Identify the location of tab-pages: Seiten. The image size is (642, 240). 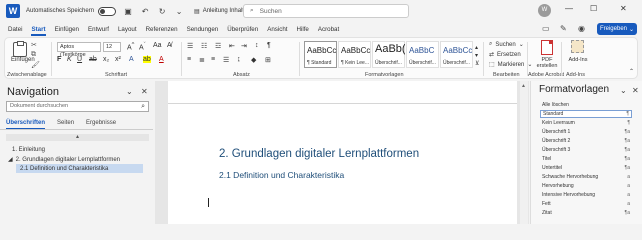
(65, 123).